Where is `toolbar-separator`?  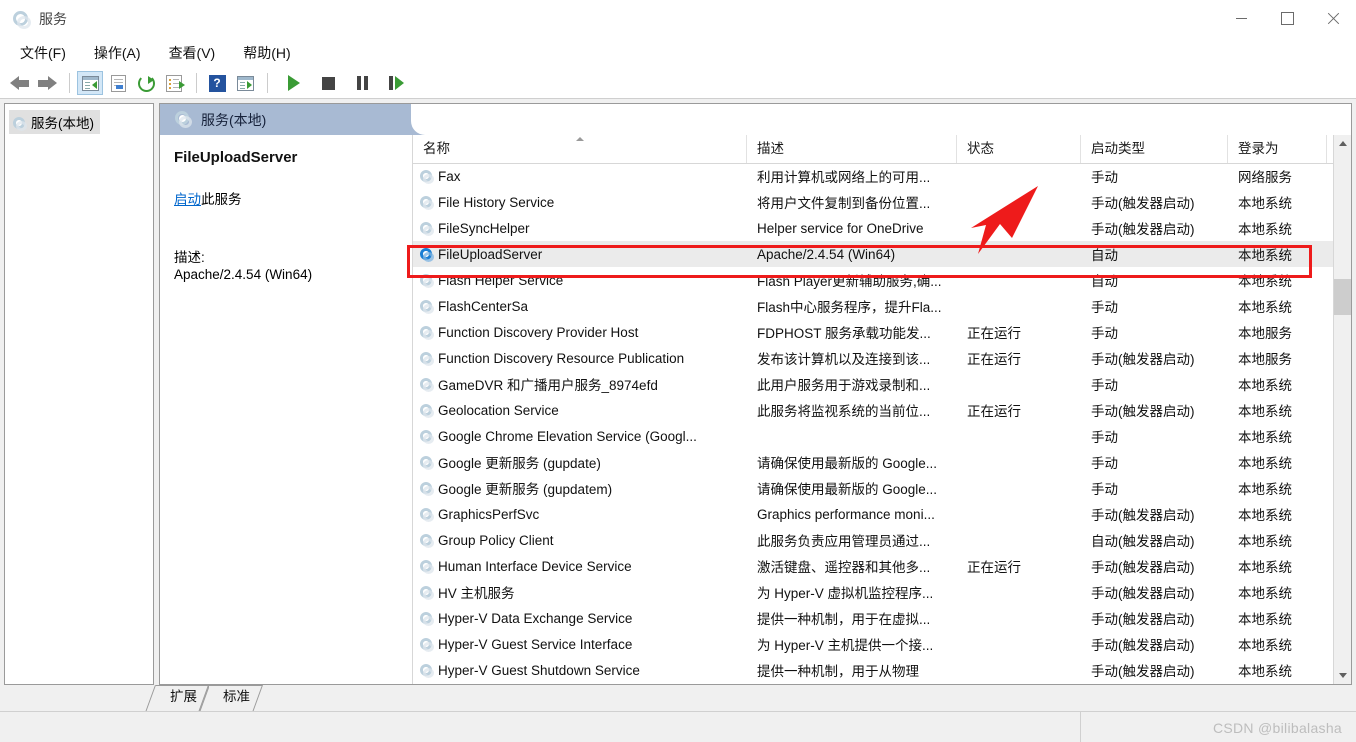
toolbar-separator is located at coordinates (196, 83).